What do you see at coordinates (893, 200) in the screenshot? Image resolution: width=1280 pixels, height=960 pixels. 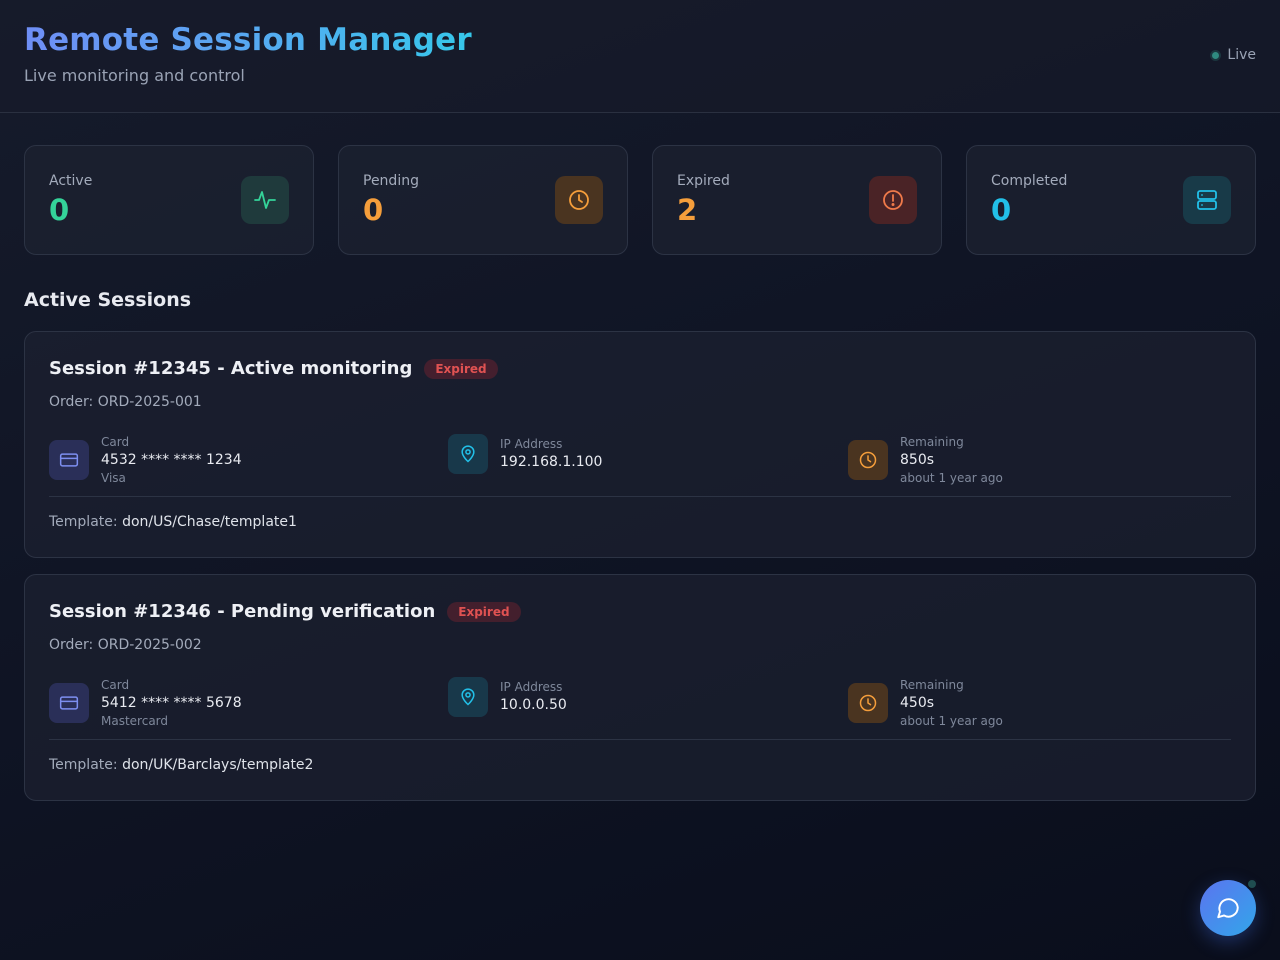 I see `alert-circle-icon` at bounding box center [893, 200].